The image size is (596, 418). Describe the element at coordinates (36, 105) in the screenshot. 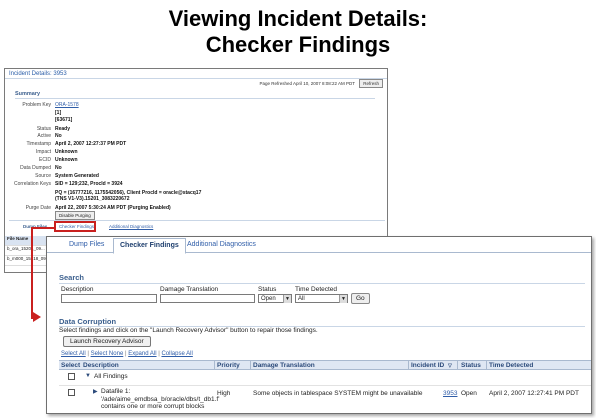

I see `field-key: Problem Key` at that location.